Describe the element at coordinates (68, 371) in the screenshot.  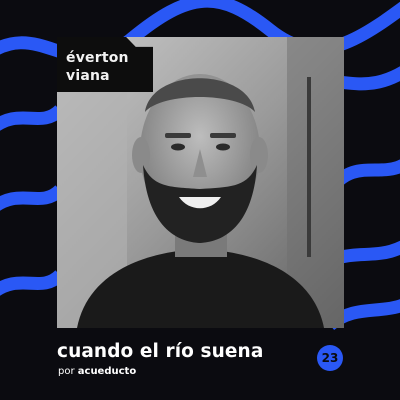
I see `byline-prefix: por` at that location.